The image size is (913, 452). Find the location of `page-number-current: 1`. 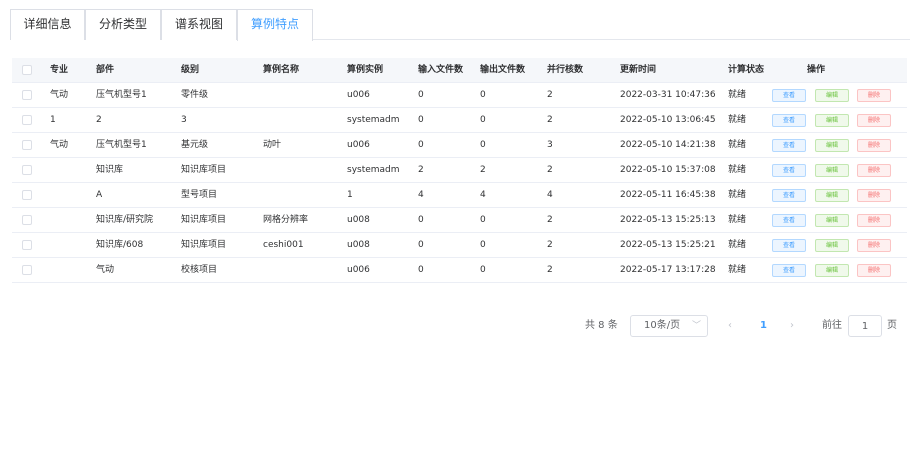

page-number-current: 1 is located at coordinates (763, 326).